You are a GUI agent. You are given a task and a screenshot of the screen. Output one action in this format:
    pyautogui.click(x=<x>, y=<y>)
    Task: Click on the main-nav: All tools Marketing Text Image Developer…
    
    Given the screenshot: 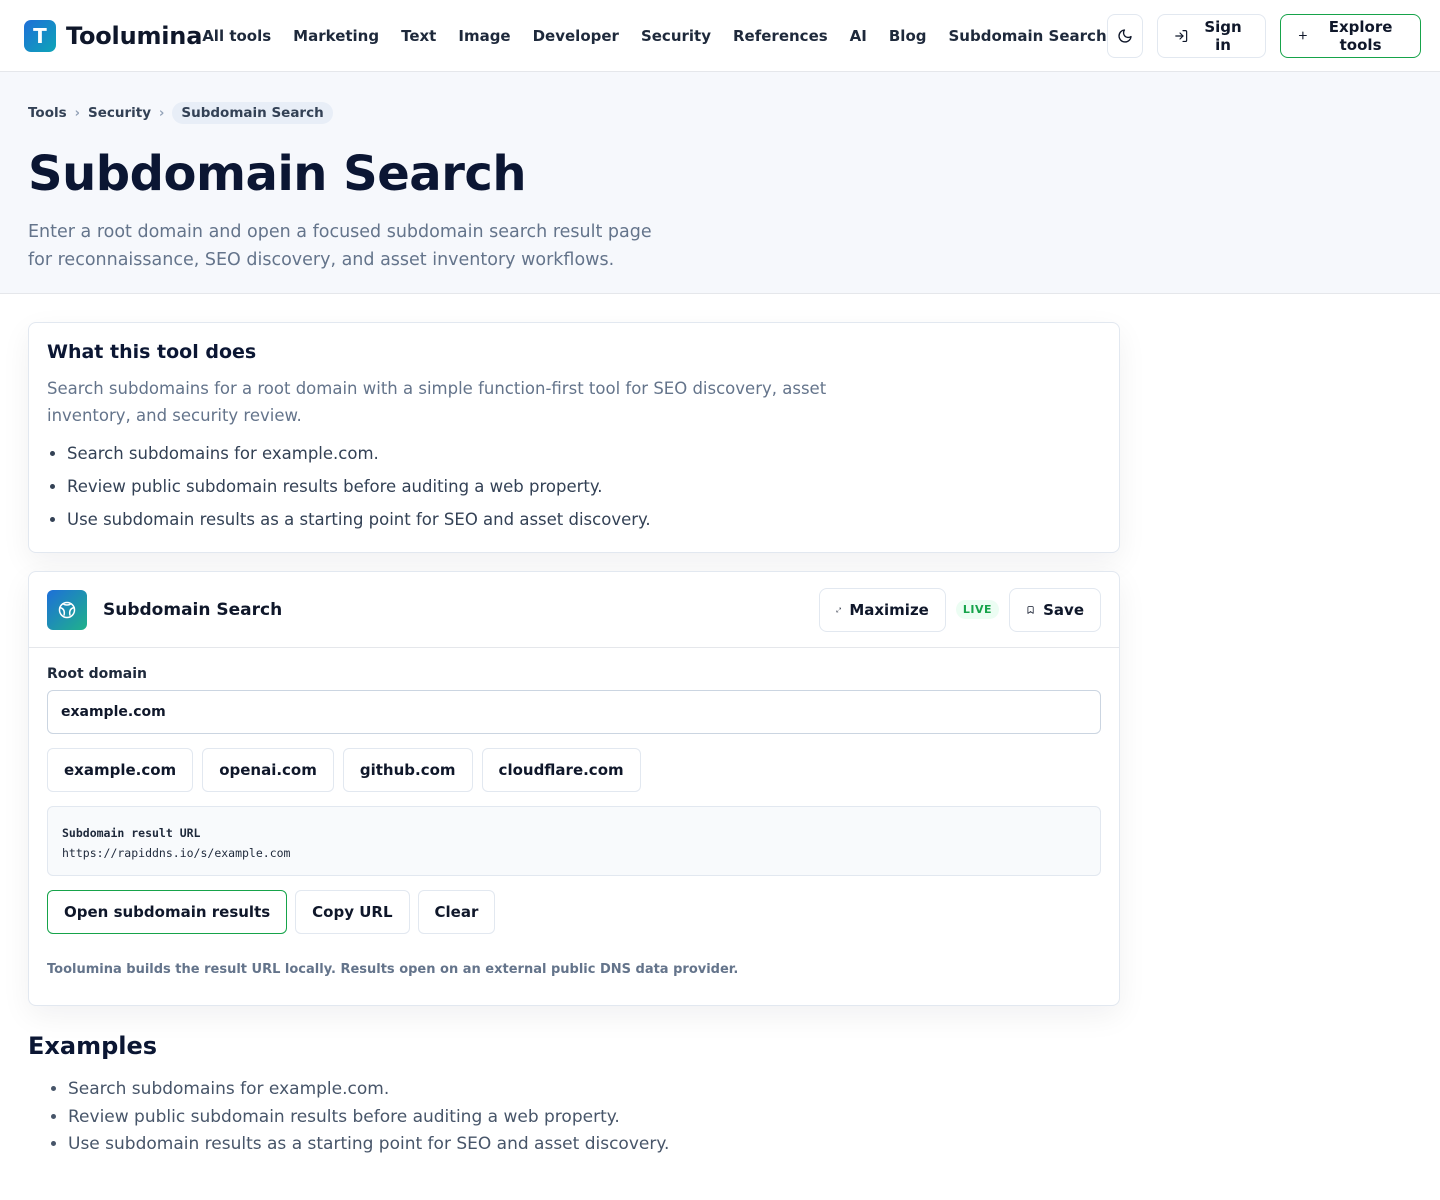 What is the action you would take?
    pyautogui.click(x=654, y=36)
    